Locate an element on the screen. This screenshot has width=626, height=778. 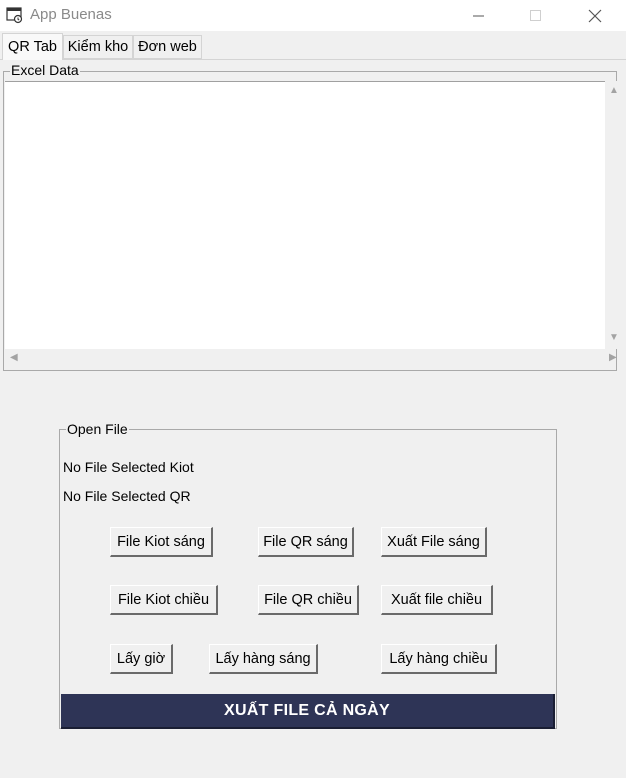
close-icon is located at coordinates (595, 15).